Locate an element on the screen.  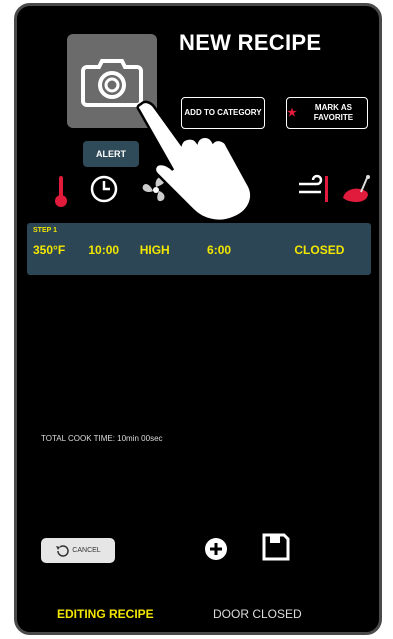
wind-icon is located at coordinates (314, 189).